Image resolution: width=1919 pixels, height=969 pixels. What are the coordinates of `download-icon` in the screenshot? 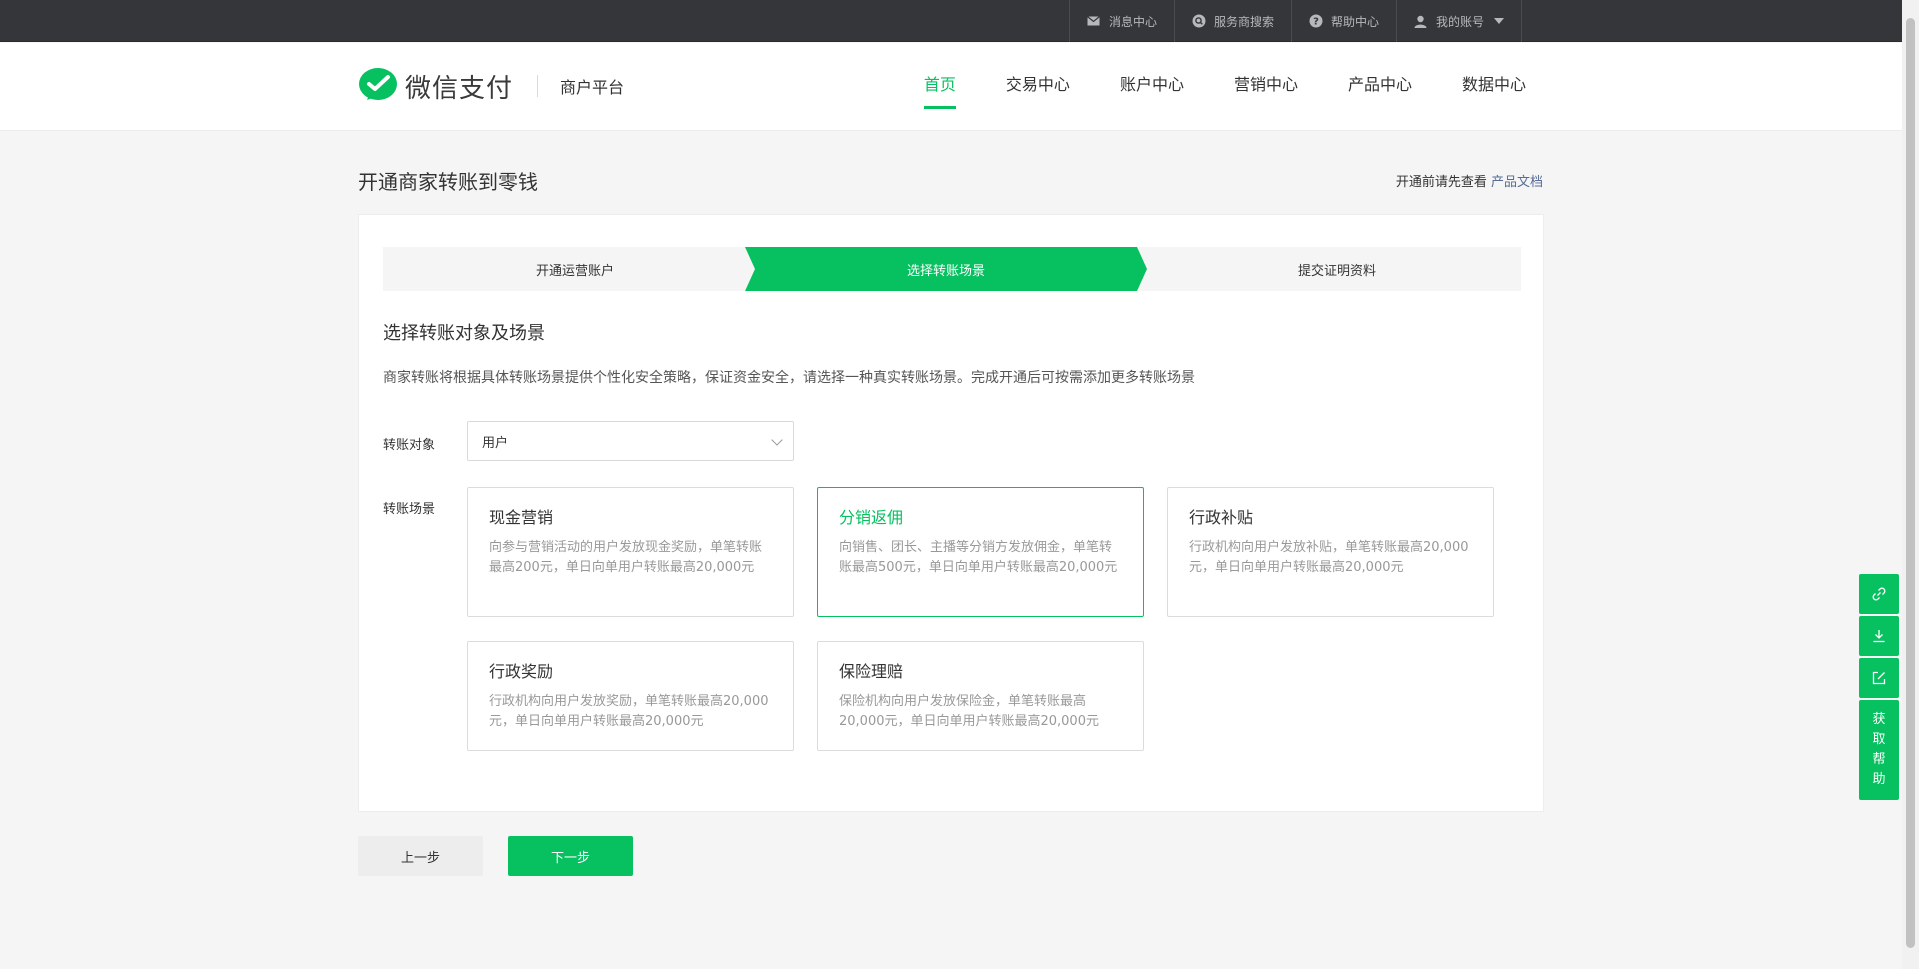 It's located at (1879, 636).